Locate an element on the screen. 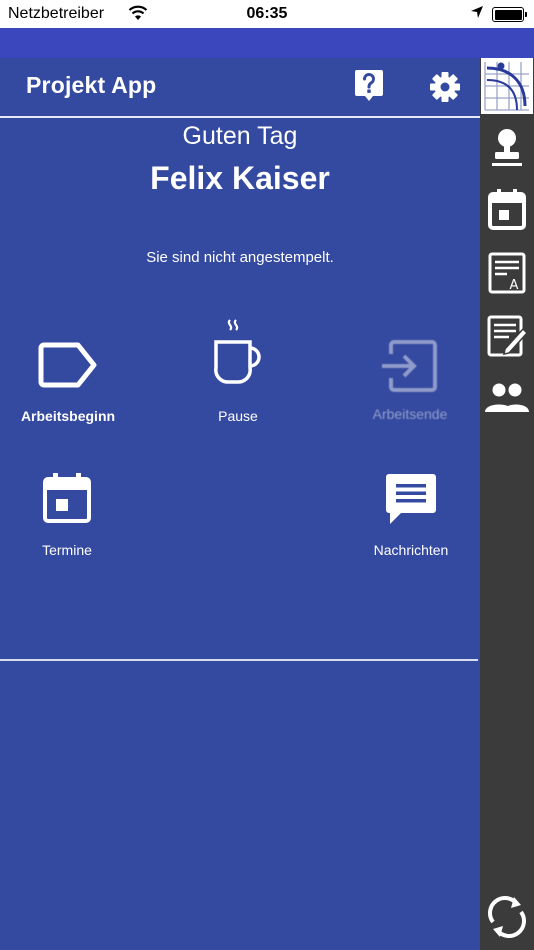 This screenshot has width=534, height=950. sidebar-item-team is located at coordinates (507, 399).